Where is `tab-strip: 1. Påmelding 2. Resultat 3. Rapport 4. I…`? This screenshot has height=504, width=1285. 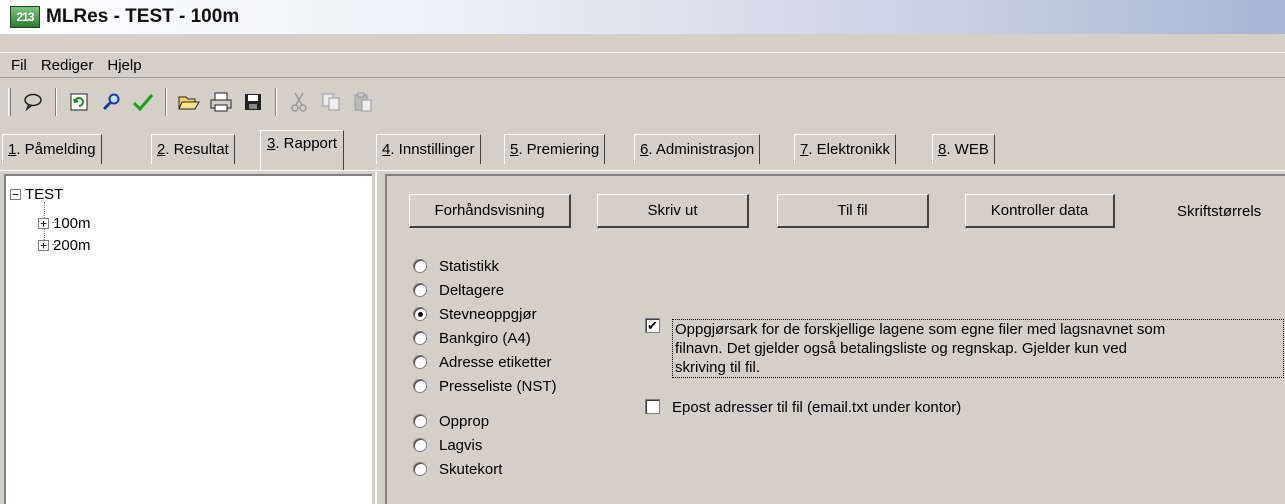
tab-strip: 1. Påmelding 2. Resultat 3. Rapport 4. I… is located at coordinates (642, 151).